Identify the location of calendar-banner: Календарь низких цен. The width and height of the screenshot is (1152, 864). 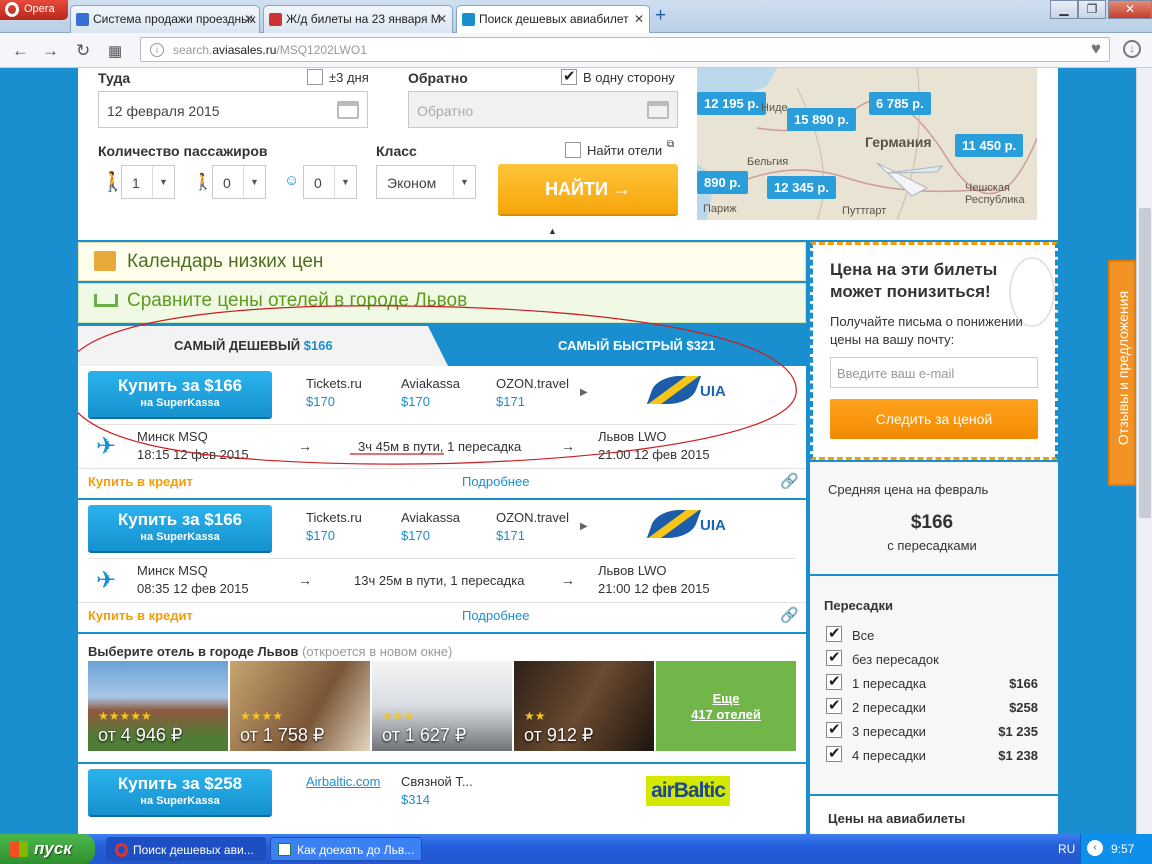
(442, 261).